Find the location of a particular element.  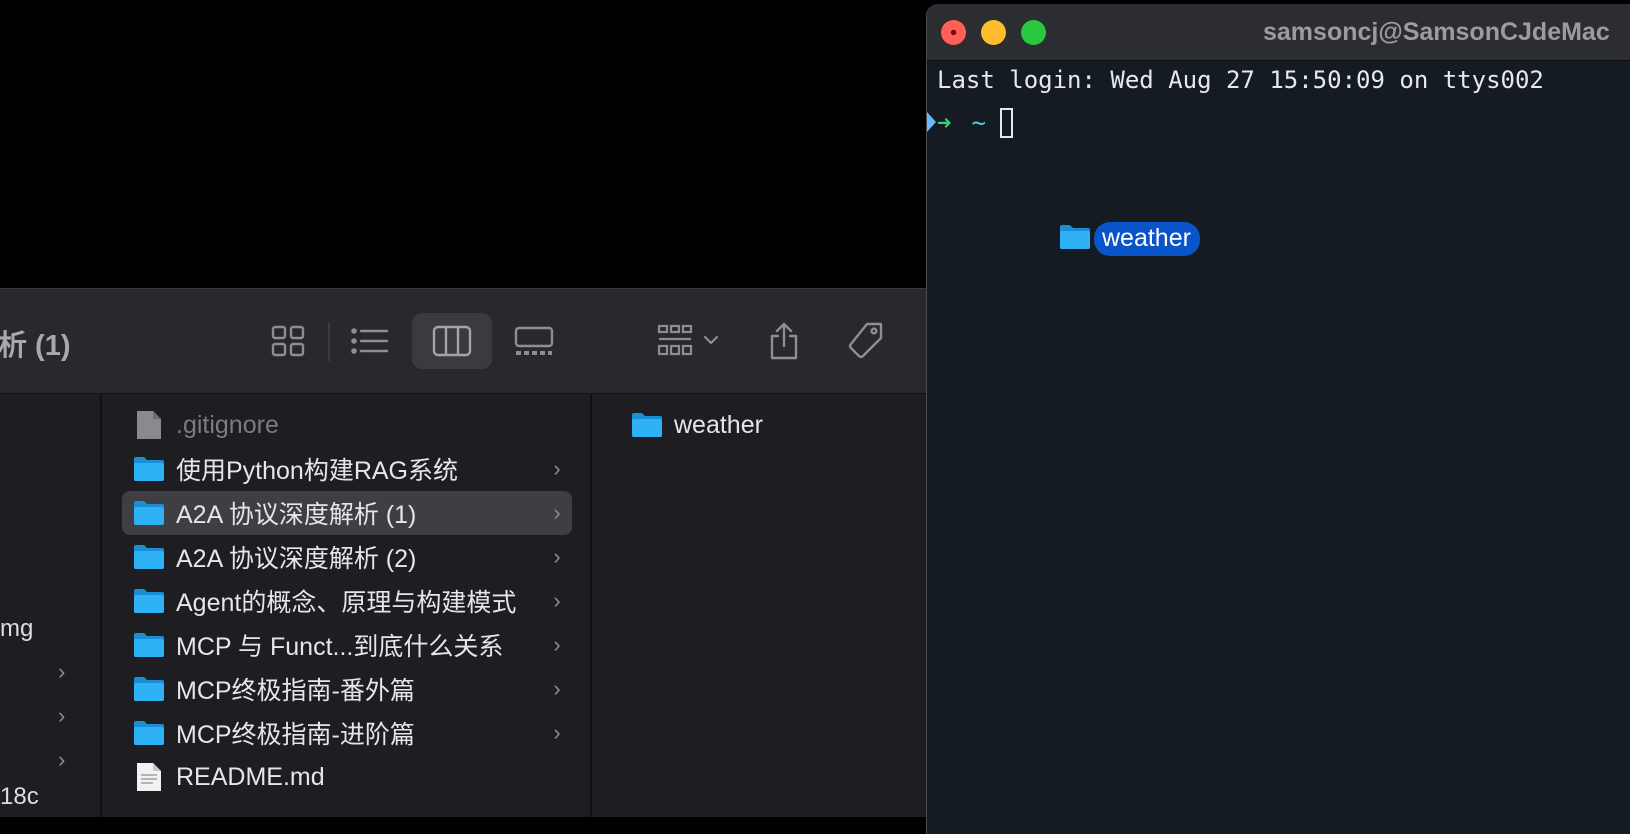

list-item-label: A2A 协议深度解析 (1) is located at coordinates (296, 515).